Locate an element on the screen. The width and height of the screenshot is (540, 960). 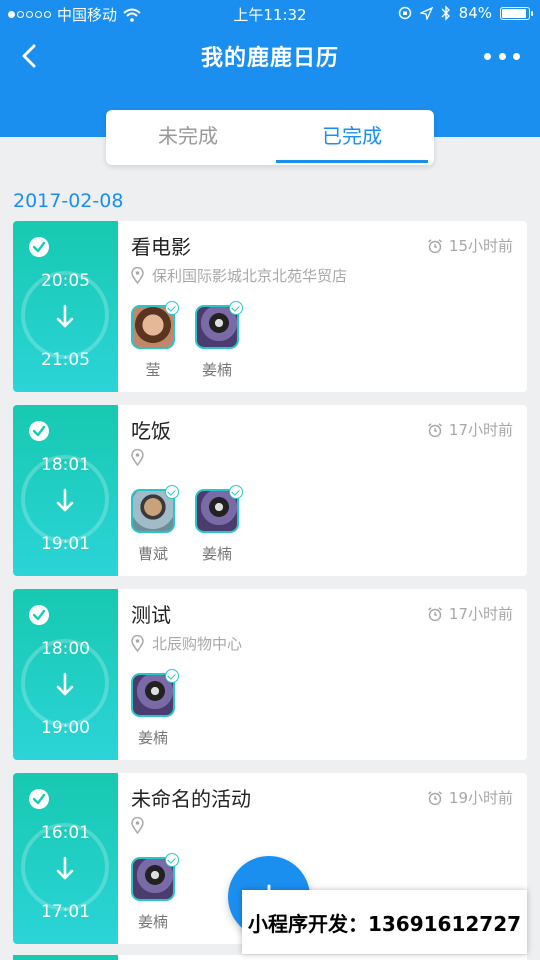
participant-name: 莹 is located at coordinates (153, 370).